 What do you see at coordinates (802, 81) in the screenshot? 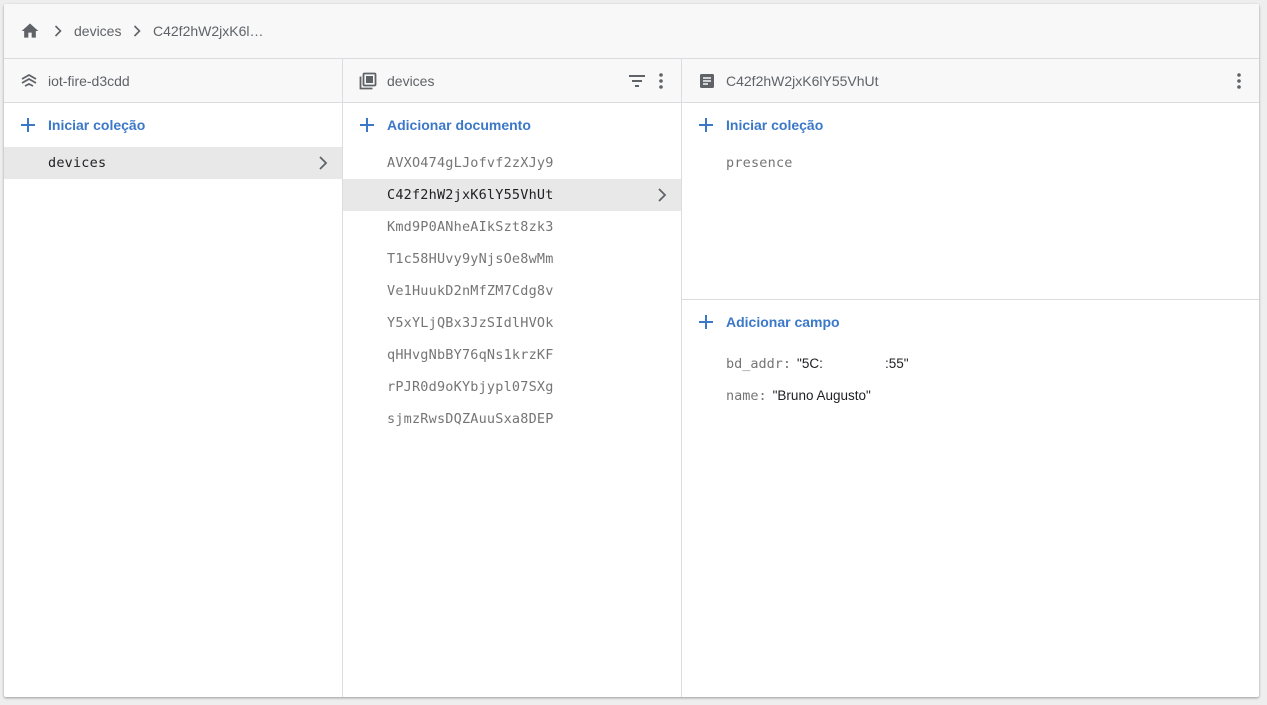
I see `document-title: C42f2hW2jxK6lY55VhUt` at bounding box center [802, 81].